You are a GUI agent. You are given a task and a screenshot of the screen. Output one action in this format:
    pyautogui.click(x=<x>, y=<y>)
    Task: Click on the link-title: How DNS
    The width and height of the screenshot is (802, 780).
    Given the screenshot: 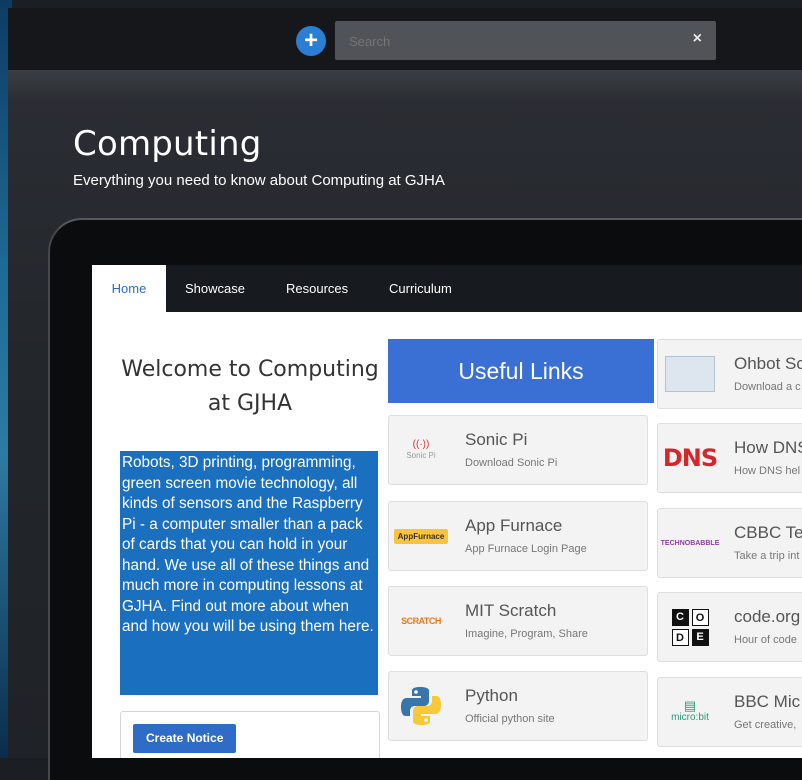 What is the action you would take?
    pyautogui.click(x=768, y=447)
    